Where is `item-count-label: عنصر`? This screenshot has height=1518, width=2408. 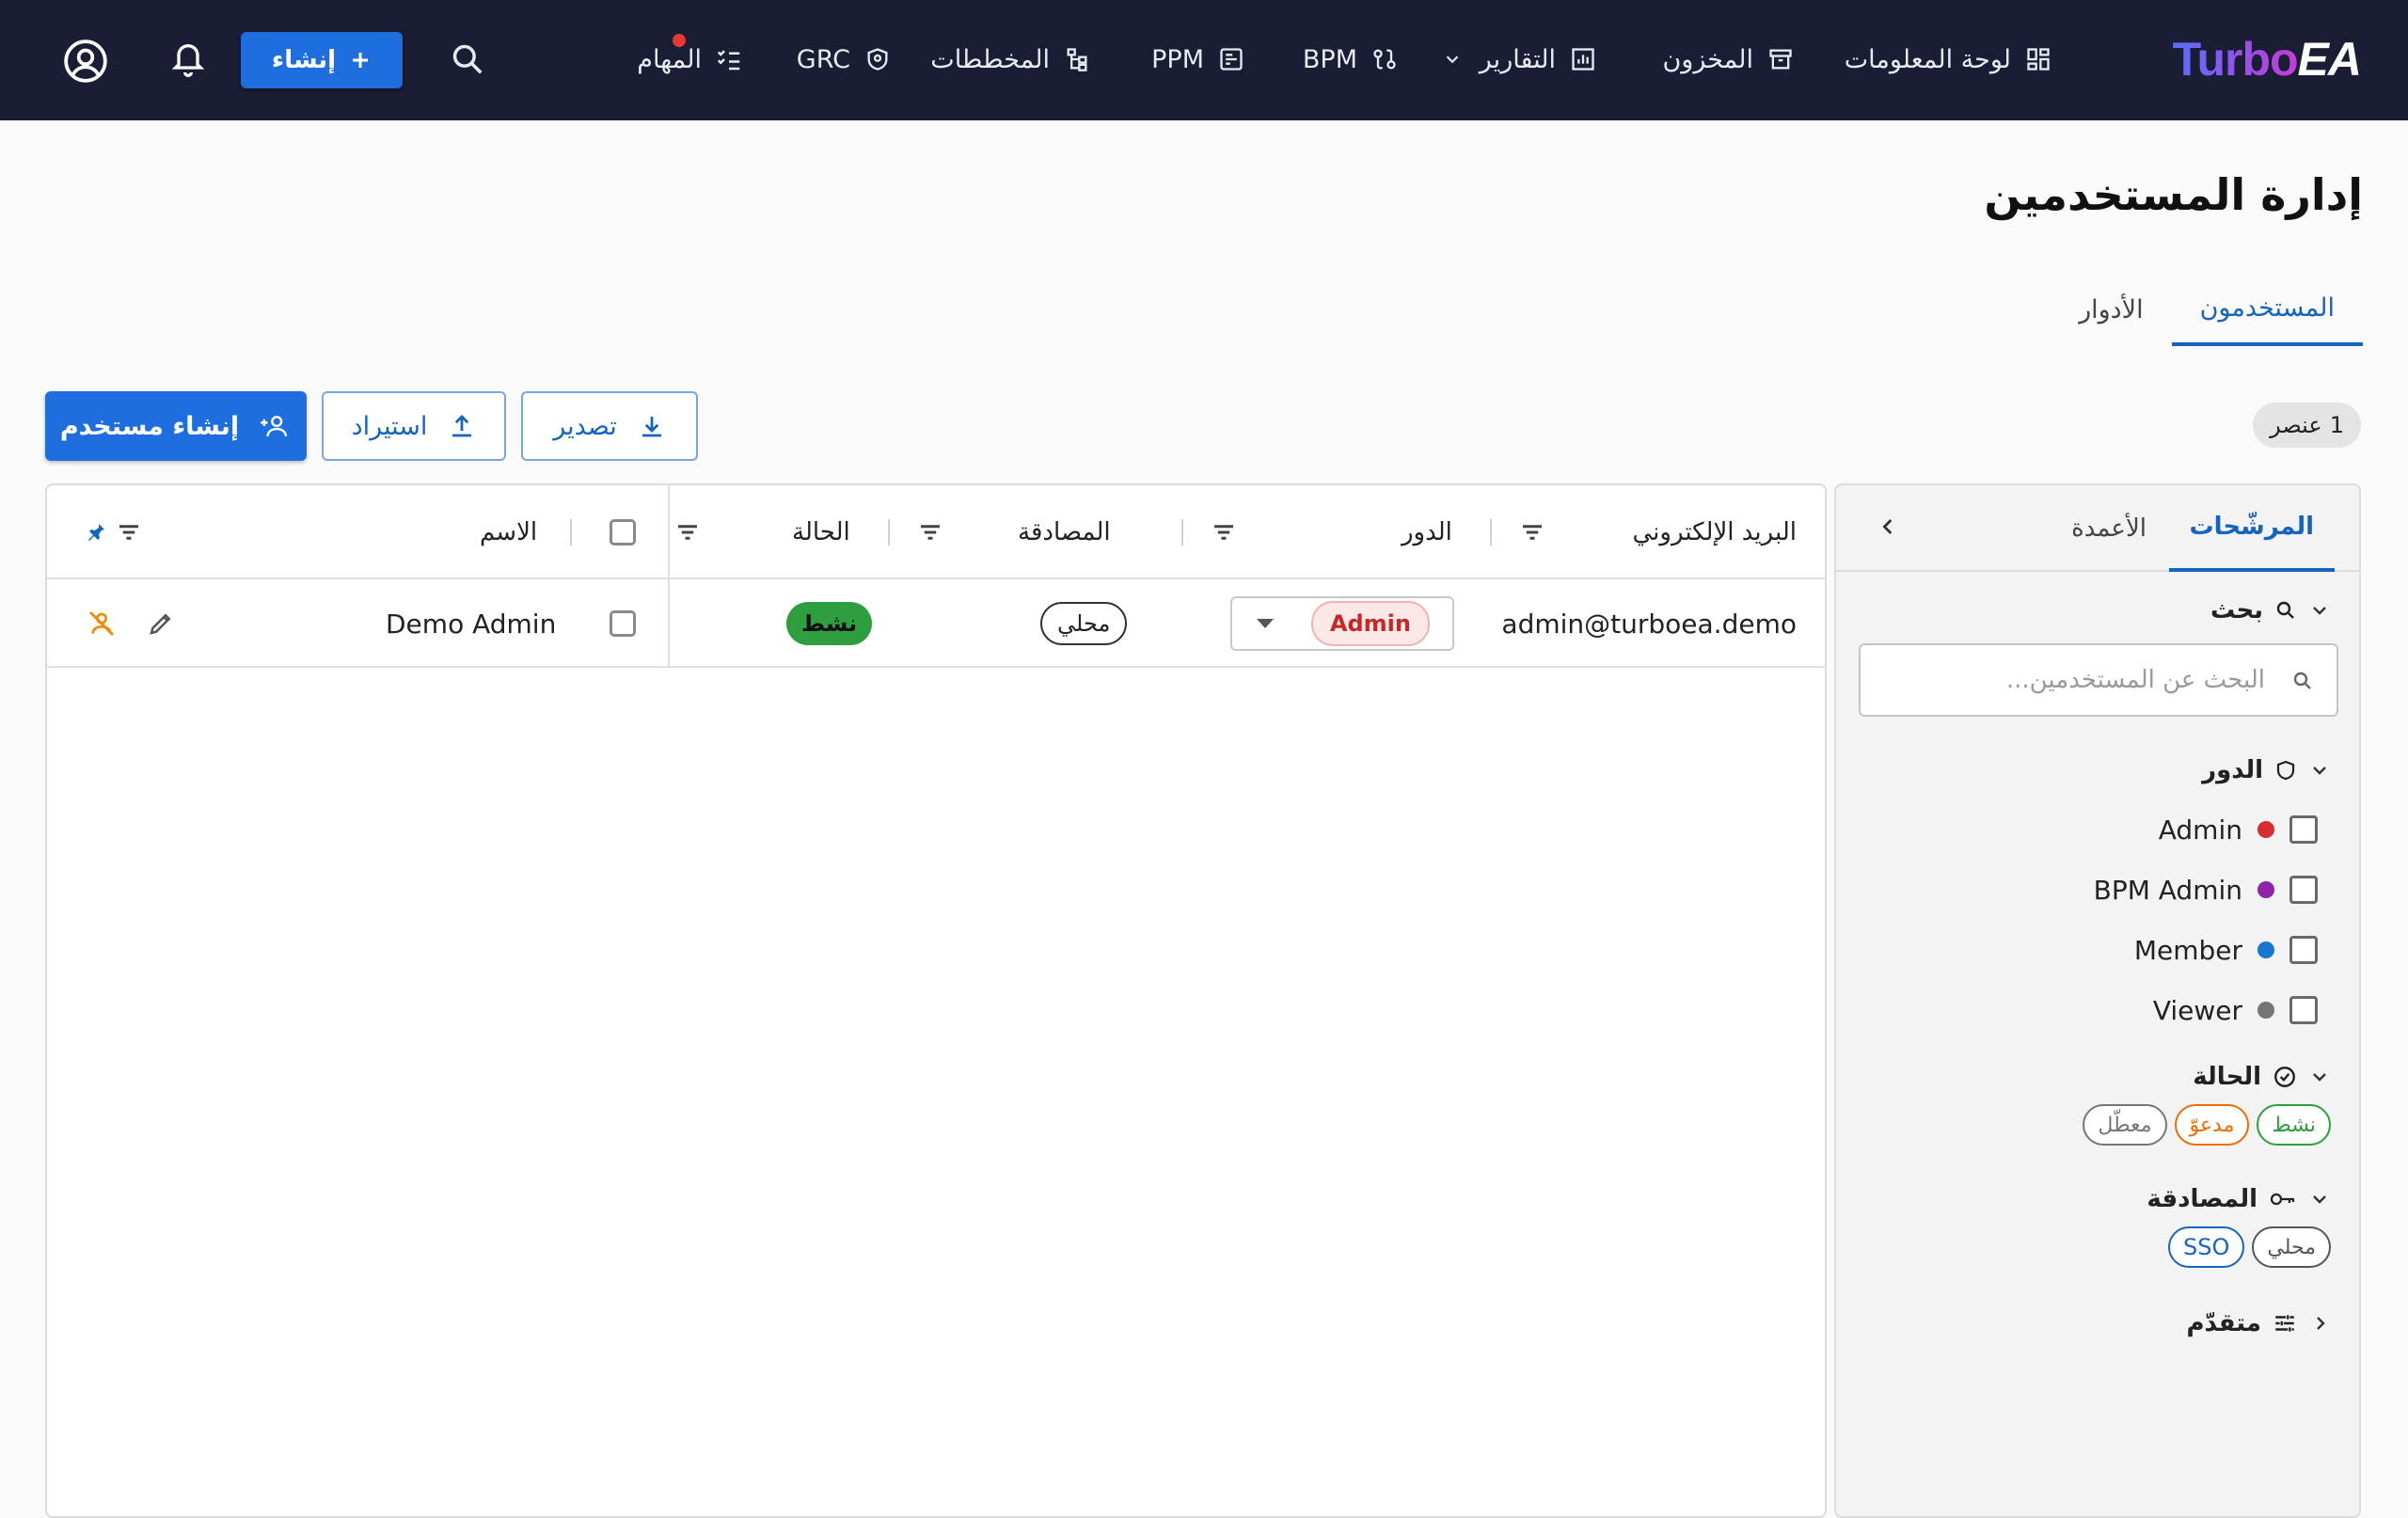 item-count-label: عنصر is located at coordinates (2296, 425).